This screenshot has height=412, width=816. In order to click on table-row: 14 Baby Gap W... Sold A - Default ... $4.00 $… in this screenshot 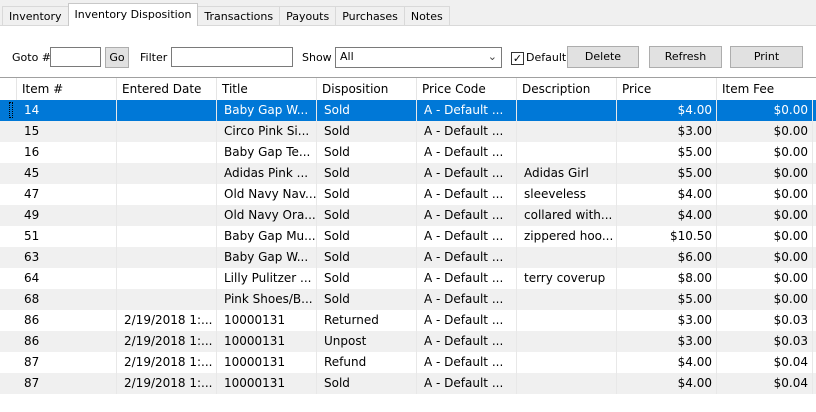, I will do `click(408, 110)`.